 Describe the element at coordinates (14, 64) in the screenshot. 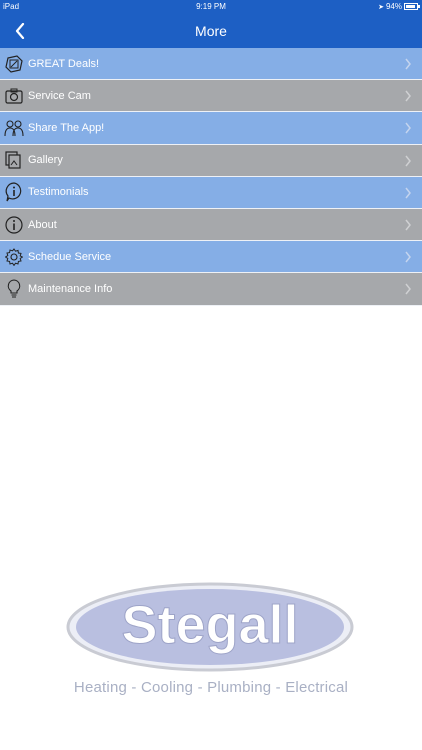

I see `deals-icon` at that location.